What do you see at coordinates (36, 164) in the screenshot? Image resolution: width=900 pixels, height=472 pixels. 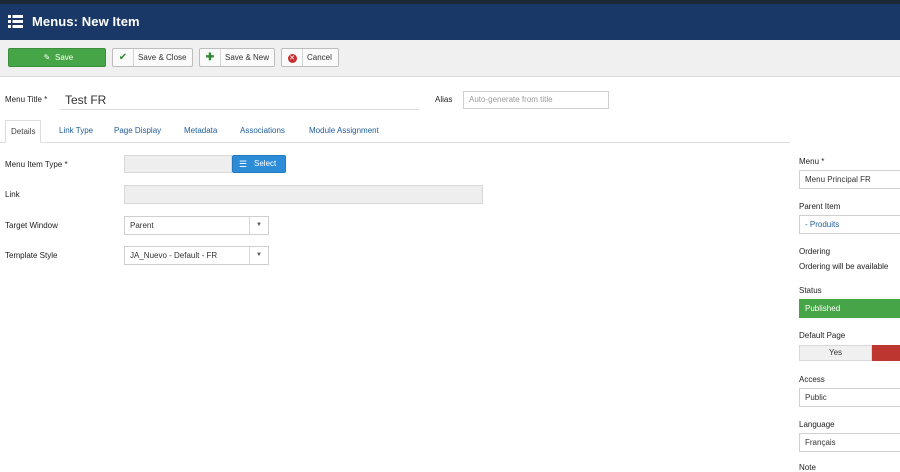 I see `menu-item-type-label: Menu Item Type *` at bounding box center [36, 164].